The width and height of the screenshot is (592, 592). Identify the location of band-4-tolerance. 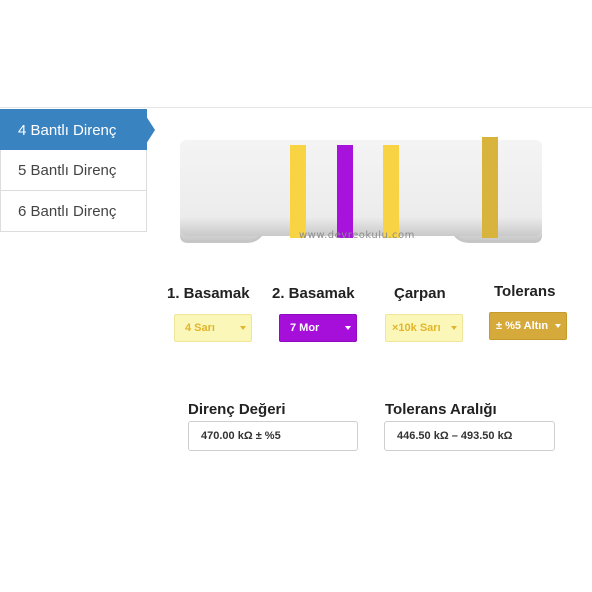
(490, 187).